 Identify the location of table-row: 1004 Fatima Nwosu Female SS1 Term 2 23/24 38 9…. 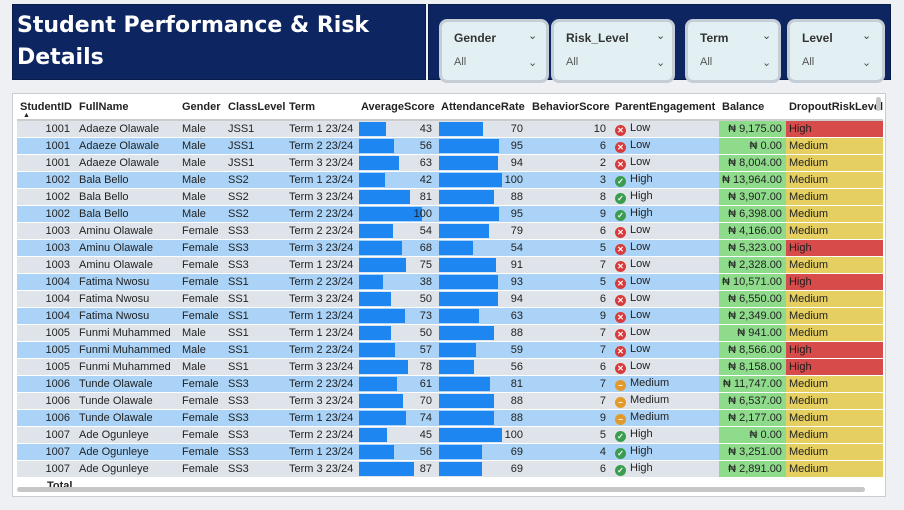
(450, 282).